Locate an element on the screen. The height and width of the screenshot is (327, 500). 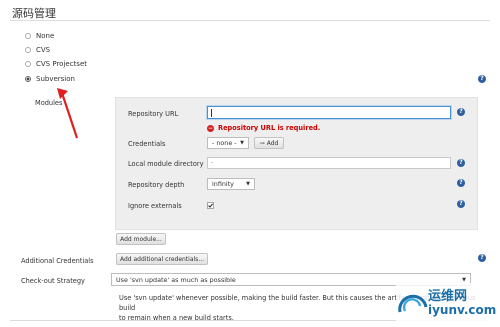
divider is located at coordinates (250, 20).